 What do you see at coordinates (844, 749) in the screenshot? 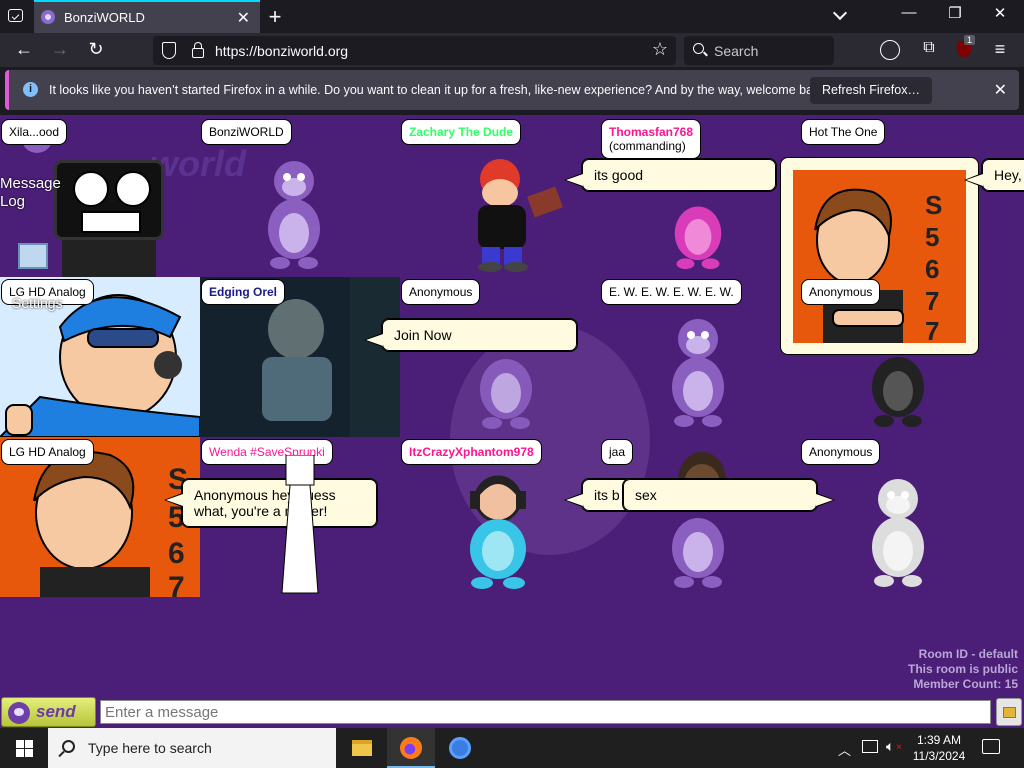
I see `show-hidden-icons-chevron-icon: ︿` at bounding box center [844, 749].